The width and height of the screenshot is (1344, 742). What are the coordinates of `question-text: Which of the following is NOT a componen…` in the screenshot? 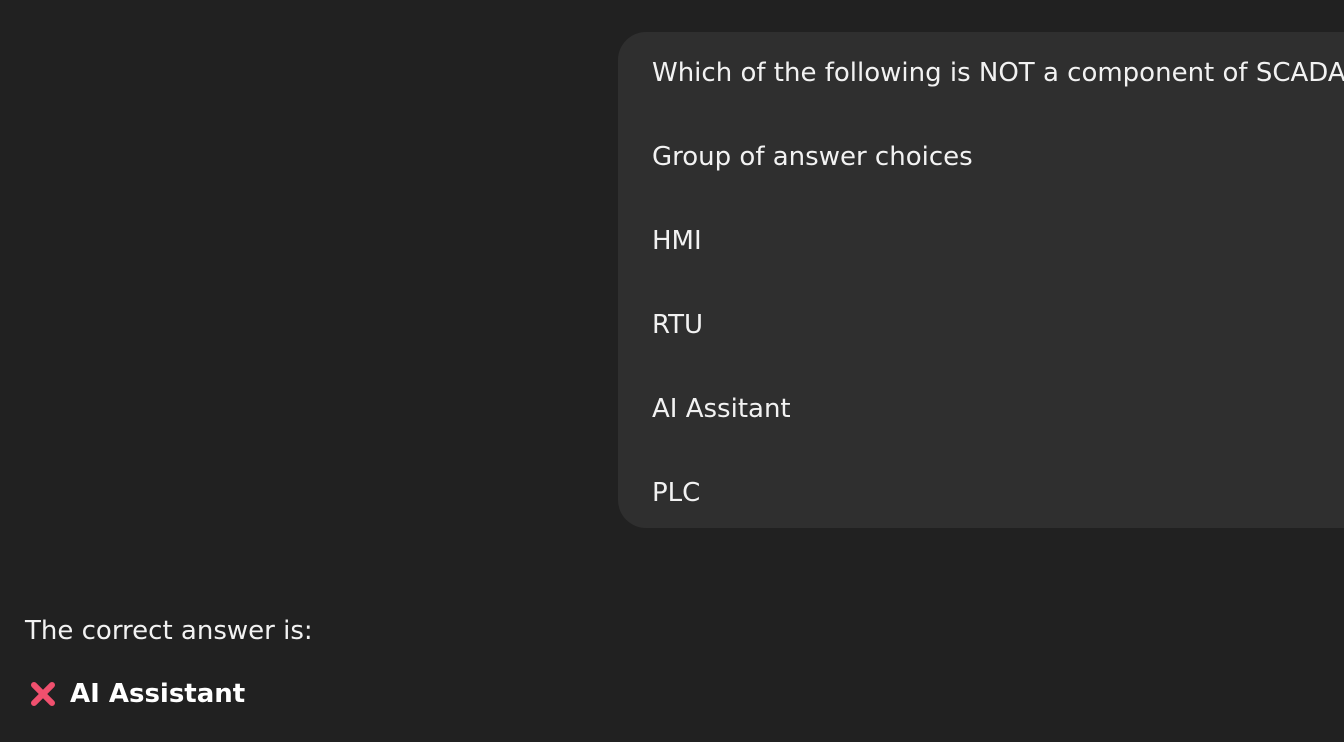 It's located at (998, 73).